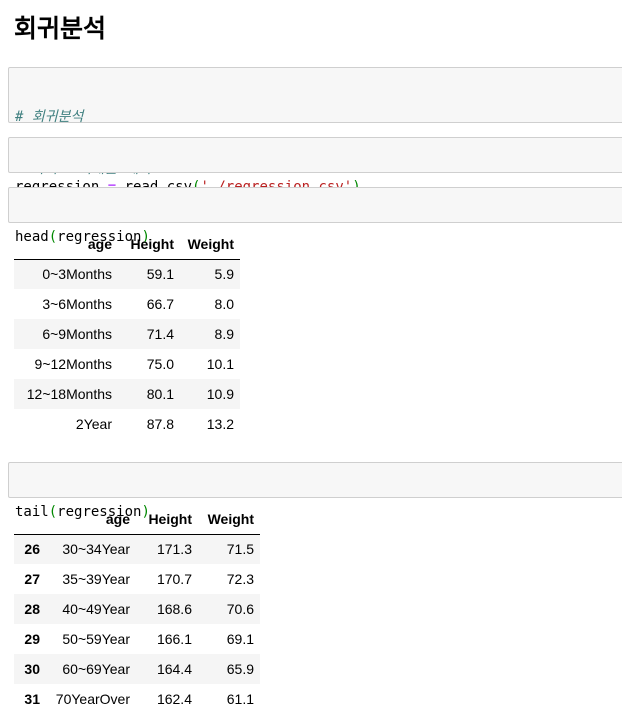  What do you see at coordinates (240, 669) in the screenshot?
I see `table-cell: 65.9` at bounding box center [240, 669].